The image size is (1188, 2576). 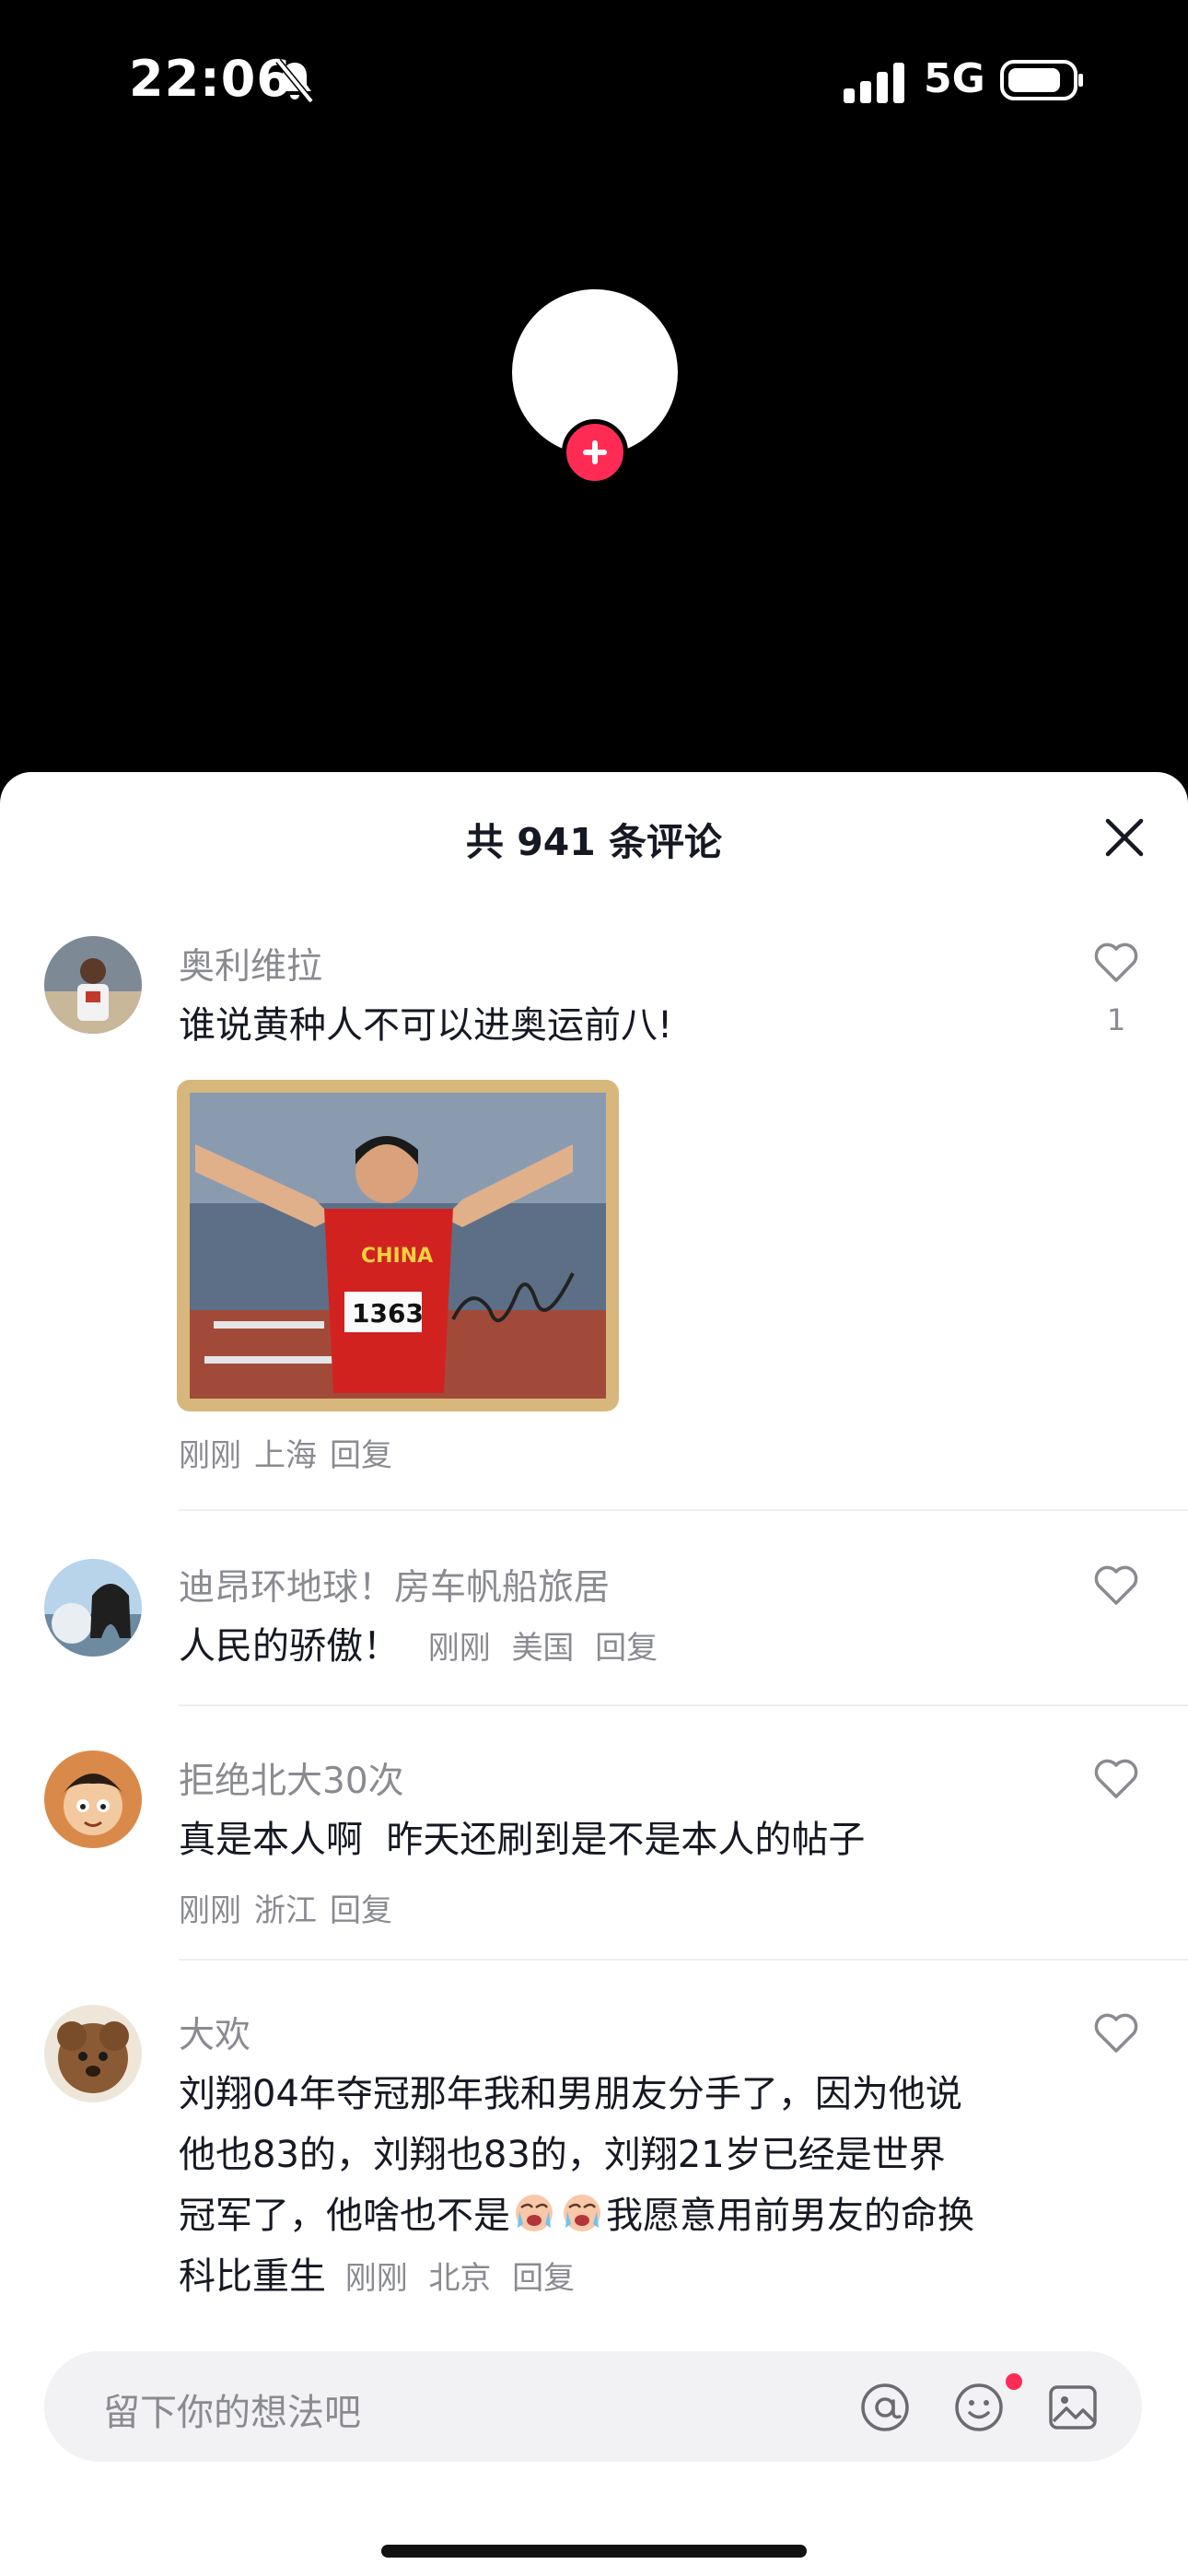 What do you see at coordinates (543, 1648) in the screenshot?
I see `comment-location: 美国` at bounding box center [543, 1648].